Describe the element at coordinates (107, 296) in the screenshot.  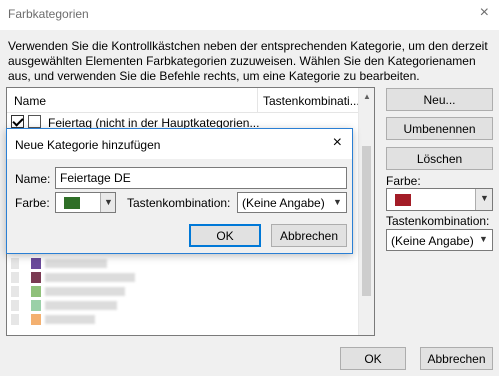
I see `blurred-list-items` at that location.